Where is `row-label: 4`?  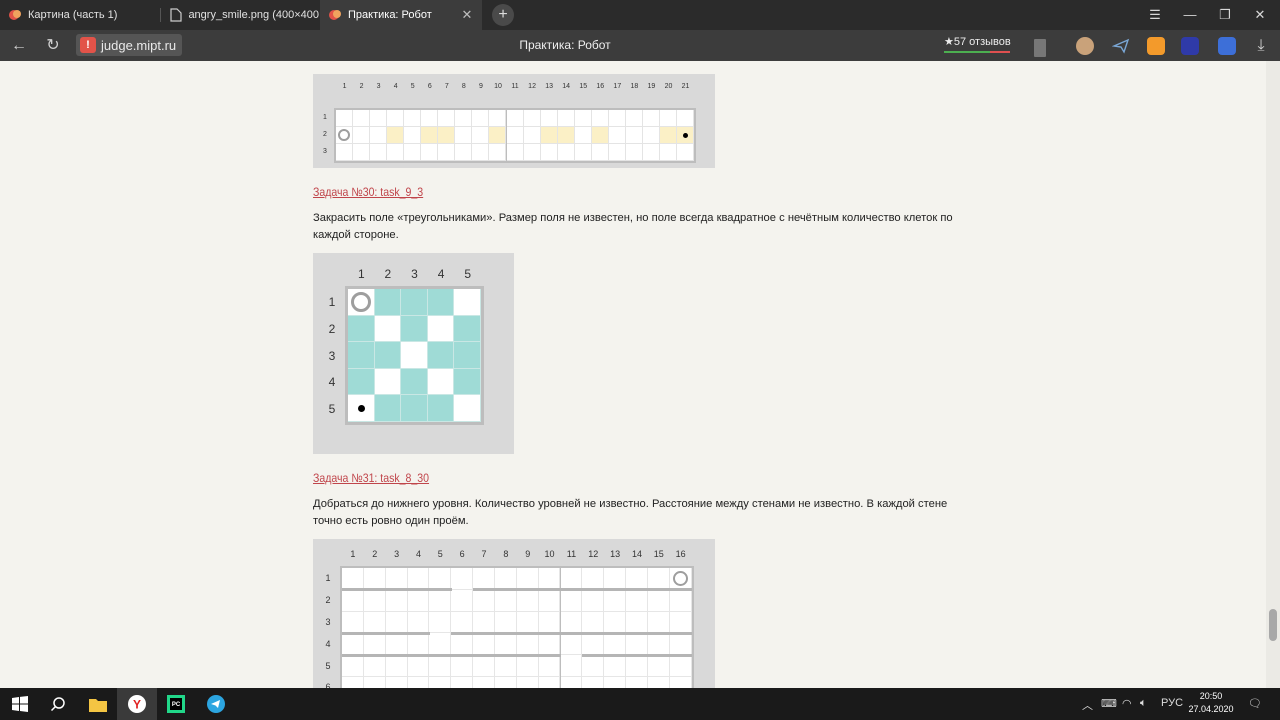 row-label: 4 is located at coordinates (332, 382).